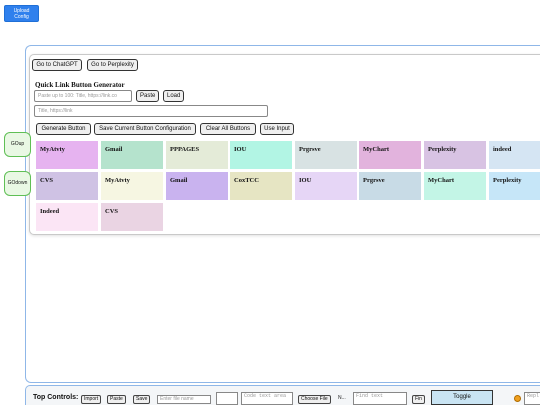  Describe the element at coordinates (184, 399) in the screenshot. I see `file-name-input: Enter file name` at that location.